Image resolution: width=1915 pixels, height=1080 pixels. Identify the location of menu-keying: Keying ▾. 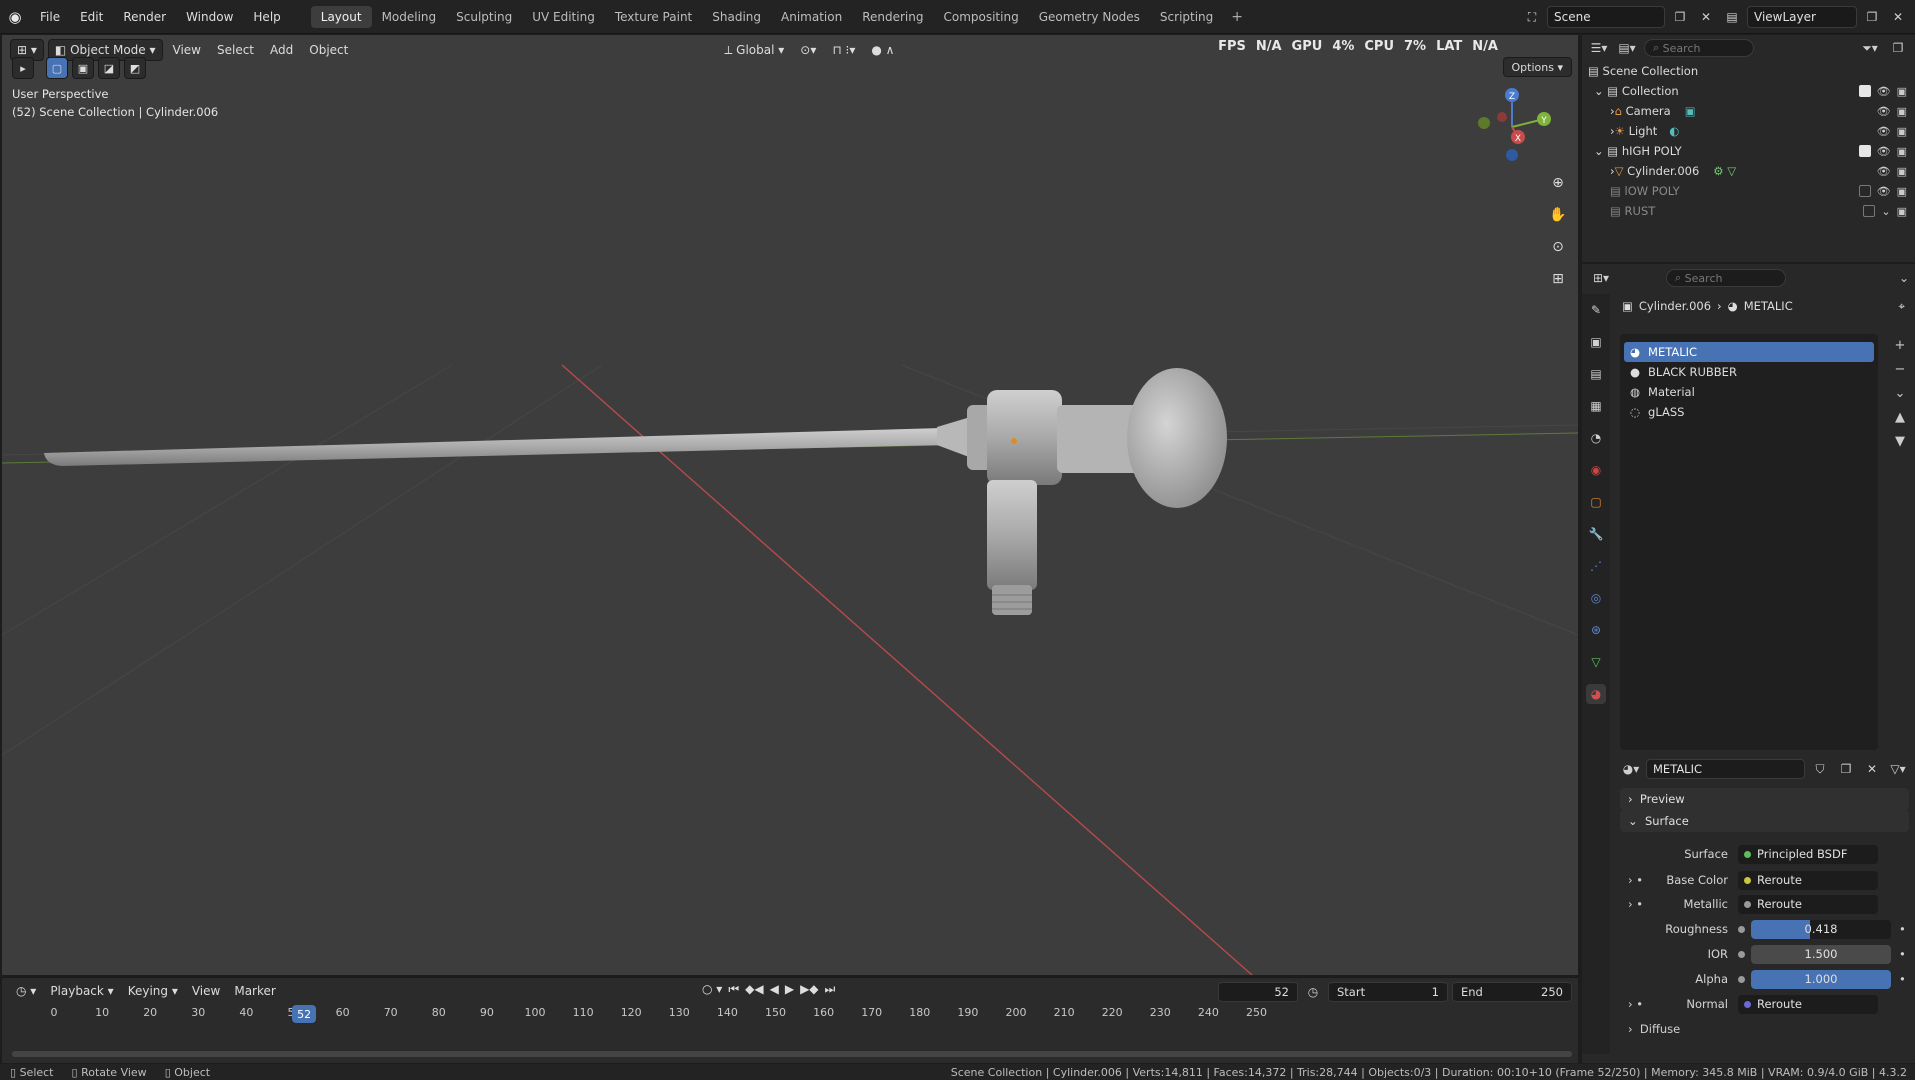
(153, 991).